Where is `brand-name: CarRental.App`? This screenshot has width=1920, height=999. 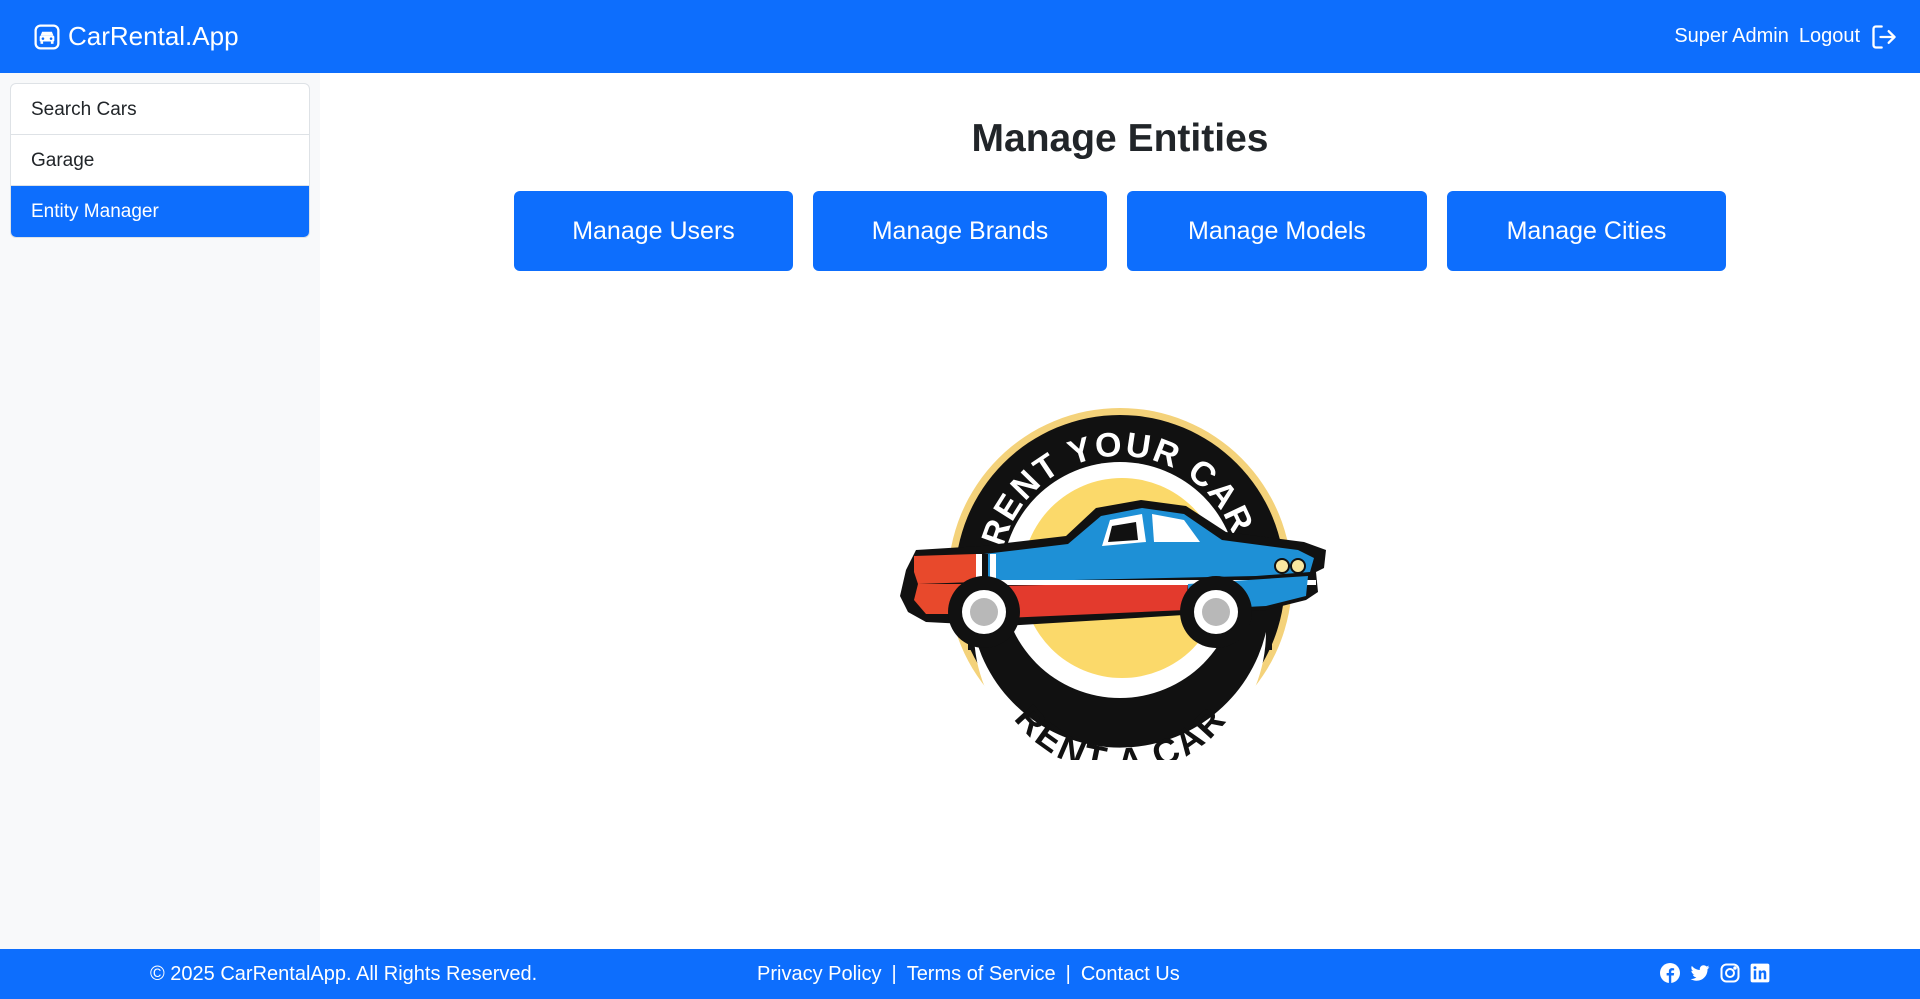
brand-name: CarRental.App is located at coordinates (153, 36).